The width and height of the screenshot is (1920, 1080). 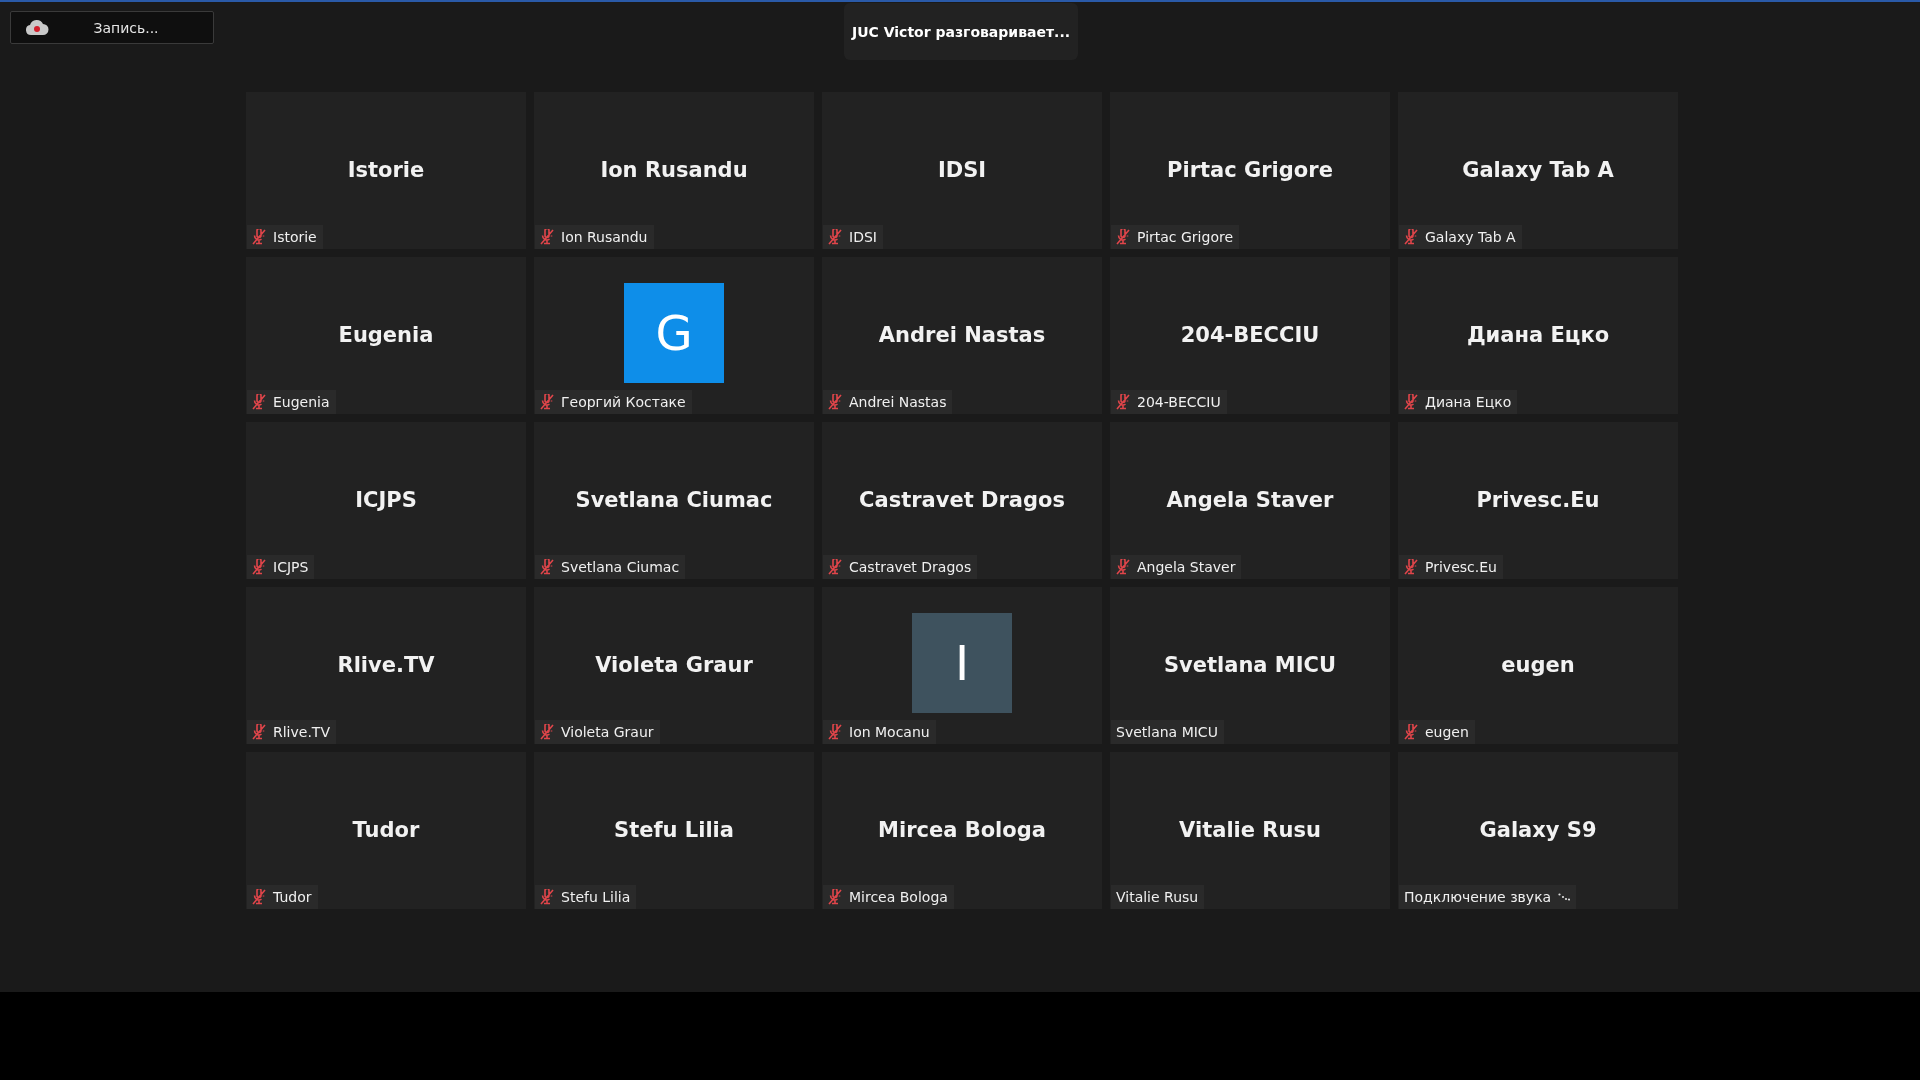 What do you see at coordinates (610, 567) in the screenshot?
I see `name-label: Svetlana Ciumac` at bounding box center [610, 567].